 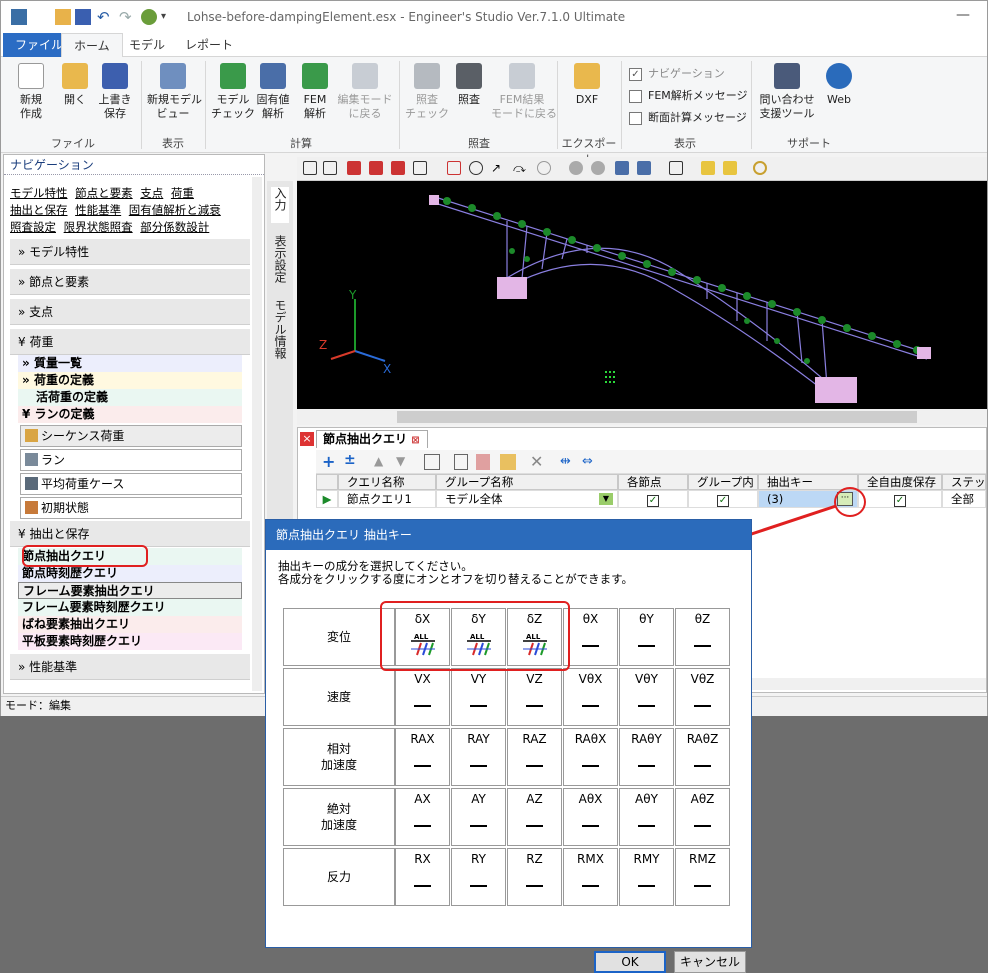 I want to click on load-item-run-def: ¥ ランの定義, so click(x=130, y=414).